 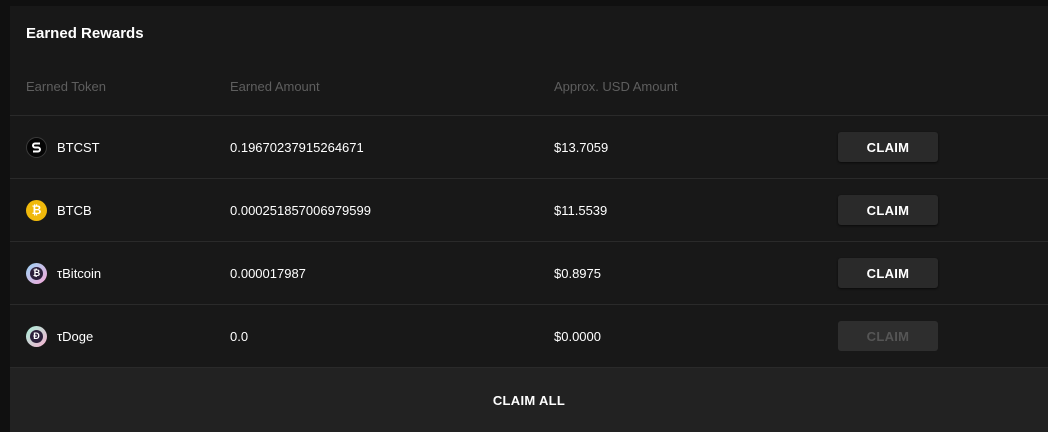 I want to click on table-row: Đ τDoge 0.0 $0.0000 CLAIM, so click(x=529, y=336).